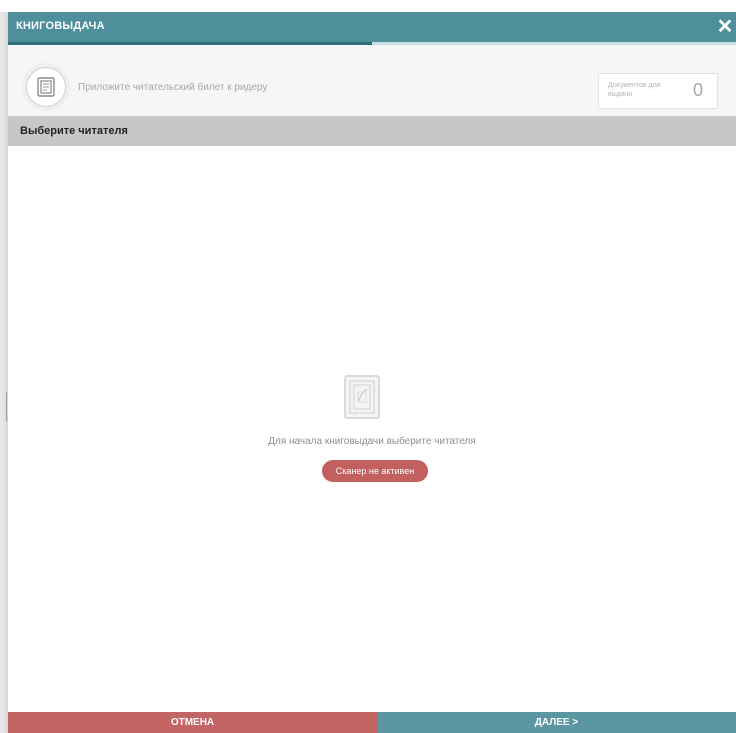 The width and height of the screenshot is (736, 733). I want to click on documents-counter: Документов для выдачи 0, so click(658, 91).